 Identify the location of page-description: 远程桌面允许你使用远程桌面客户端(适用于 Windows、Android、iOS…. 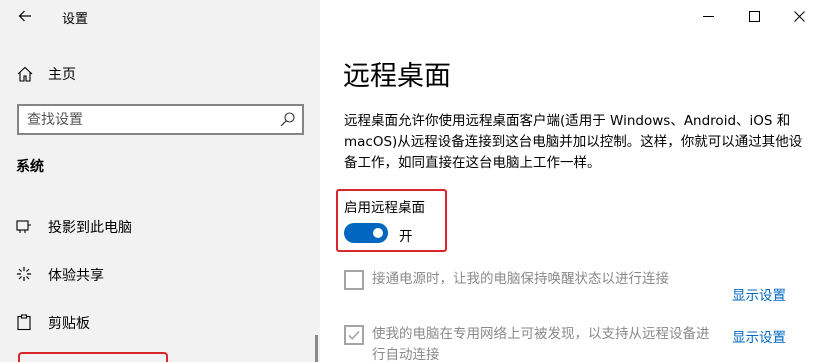
(573, 142).